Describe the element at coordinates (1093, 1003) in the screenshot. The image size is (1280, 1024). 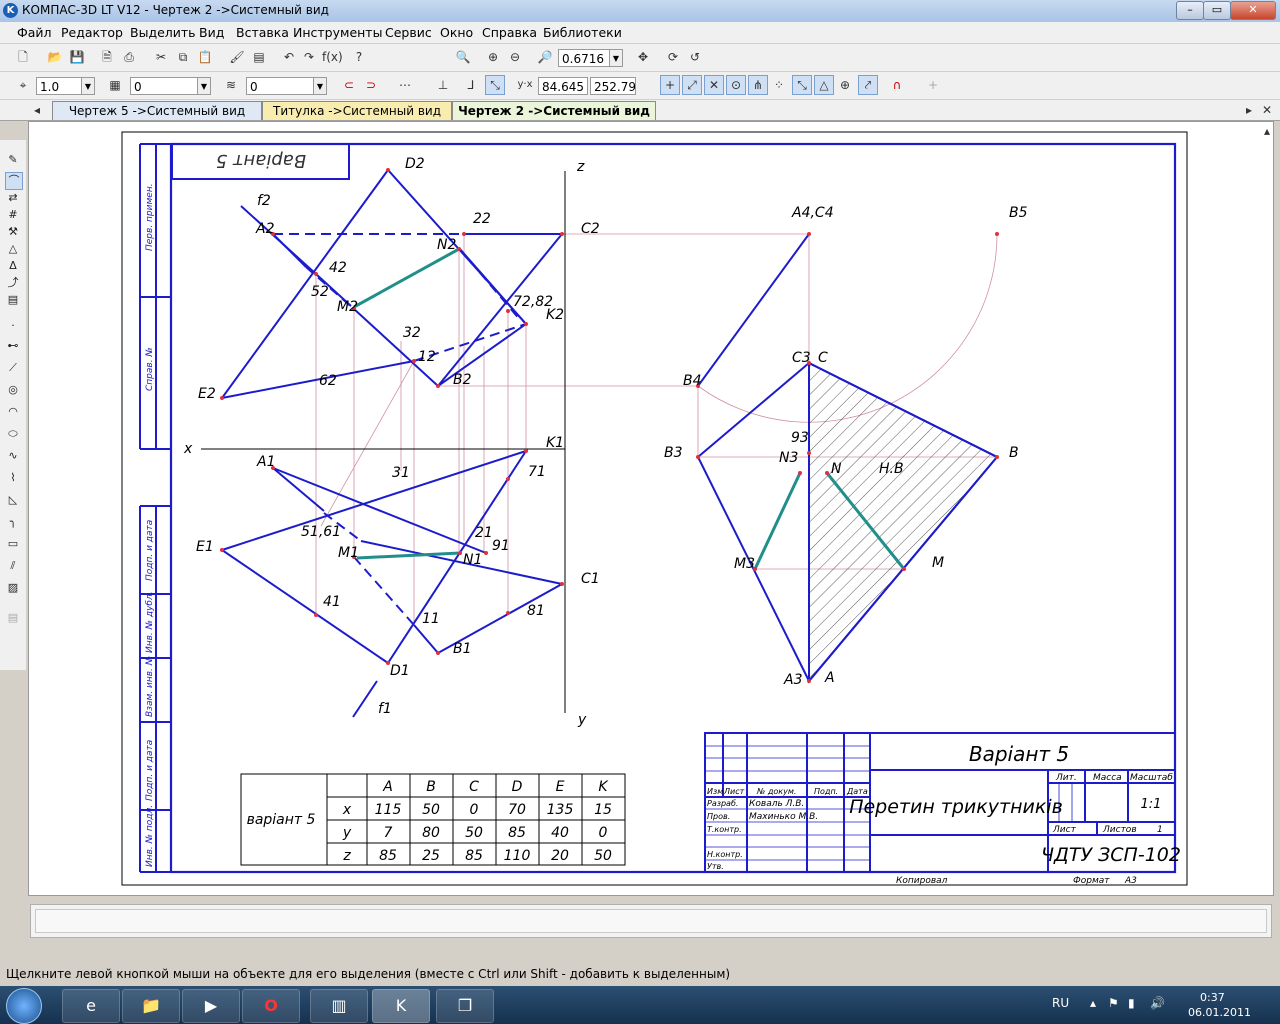
I see `tray-chevron-icon: ▴` at that location.